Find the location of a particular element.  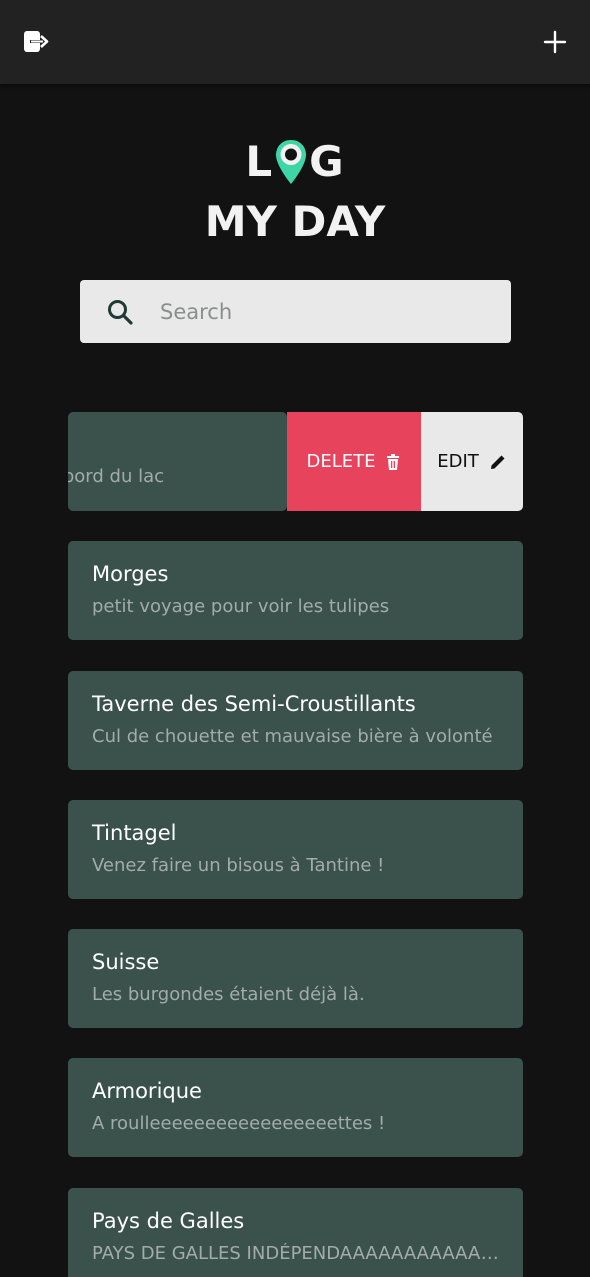

entry-card: Suisse Les burgondes étaient déjà là. is located at coordinates (295, 978).